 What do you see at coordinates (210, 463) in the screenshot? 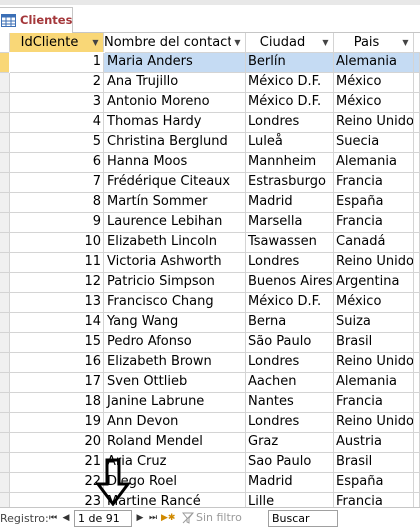
I see `table-row: 21 Aria Cruz Sao Paulo Brasil` at bounding box center [210, 463].